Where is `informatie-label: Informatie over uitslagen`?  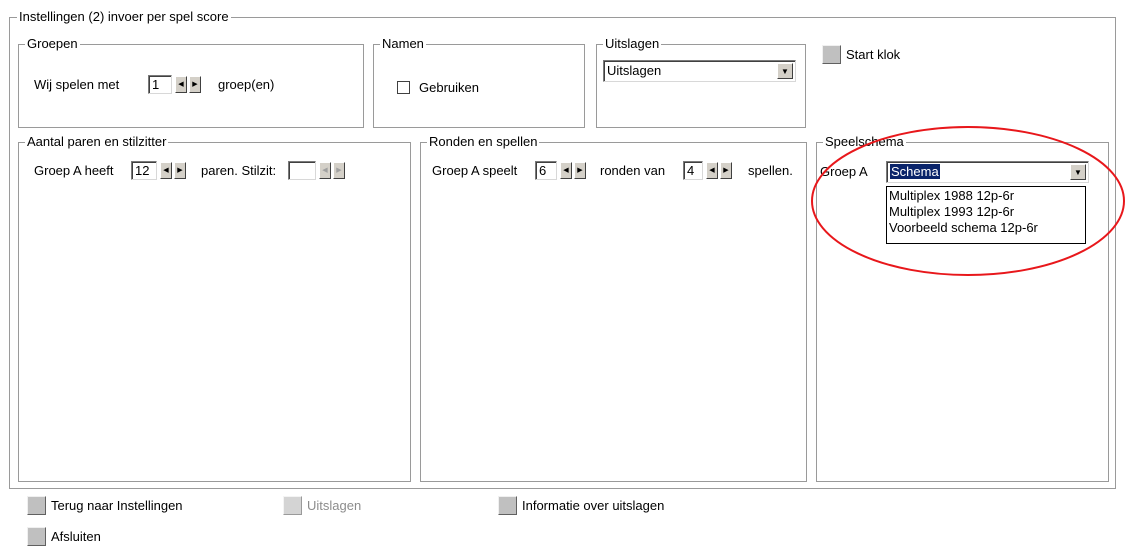 informatie-label: Informatie over uitslagen is located at coordinates (593, 505).